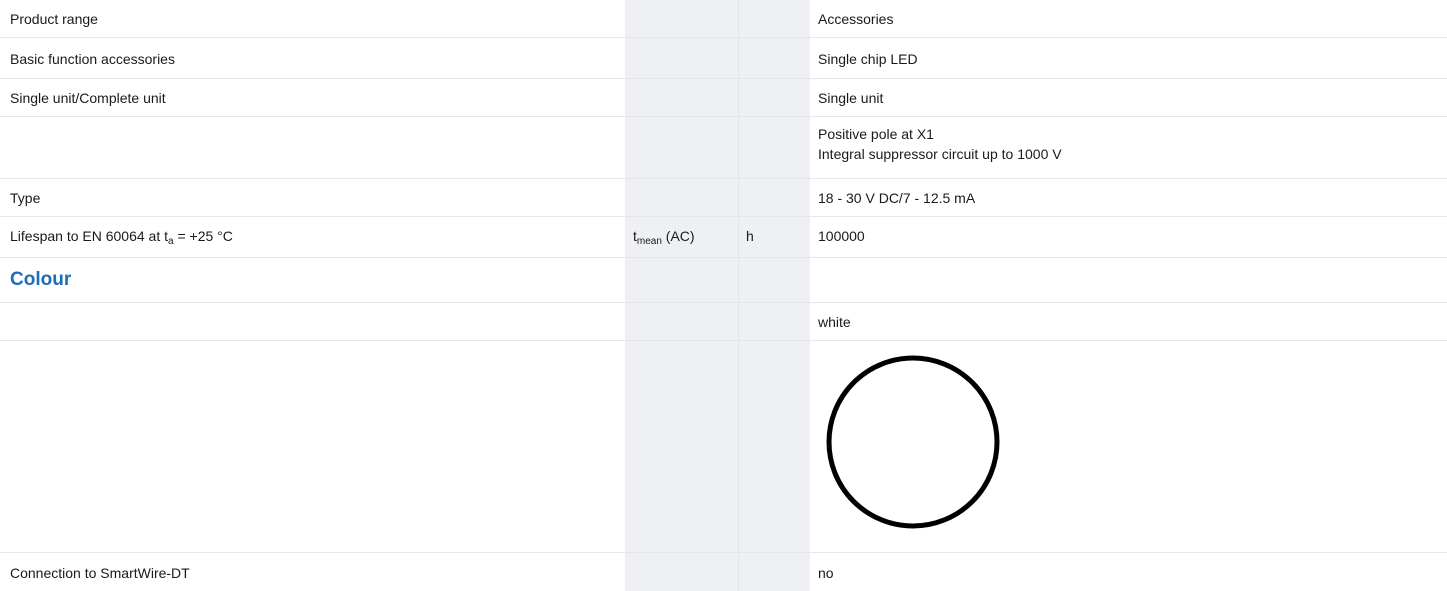  What do you see at coordinates (54, 19) in the screenshot?
I see `row-label: Product range` at bounding box center [54, 19].